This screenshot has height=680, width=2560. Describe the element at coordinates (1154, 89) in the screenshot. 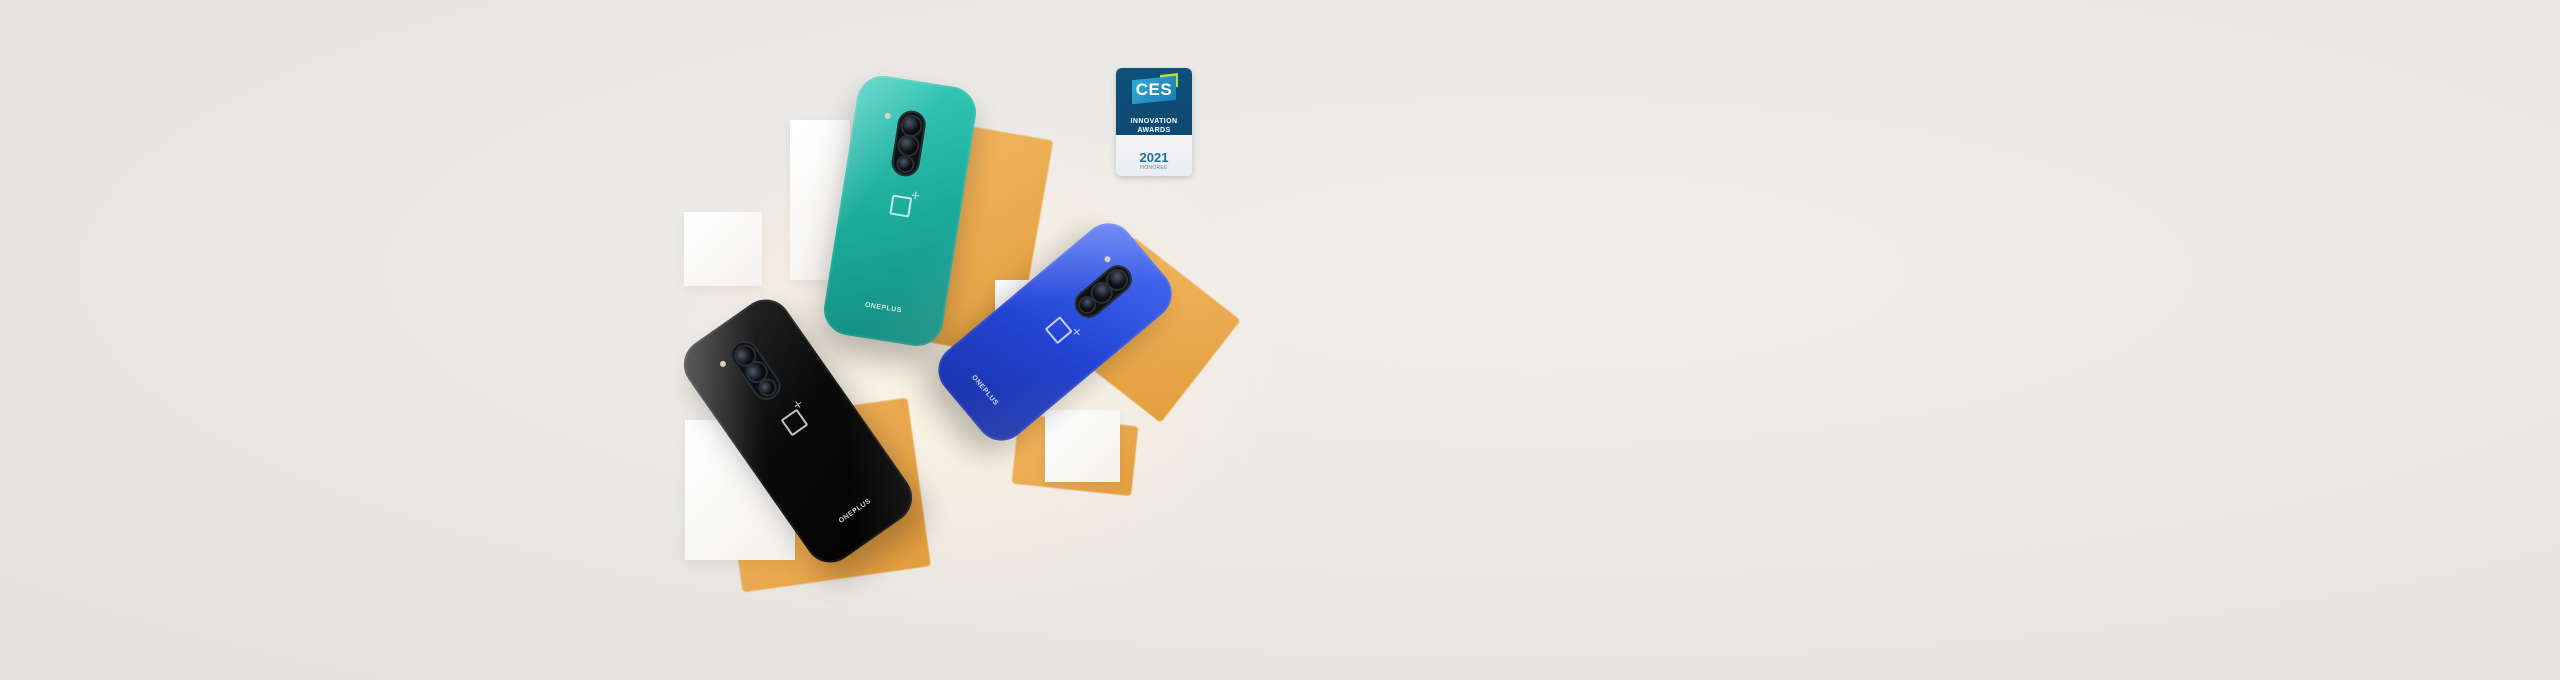

I see `ces-logo-text: CES` at that location.